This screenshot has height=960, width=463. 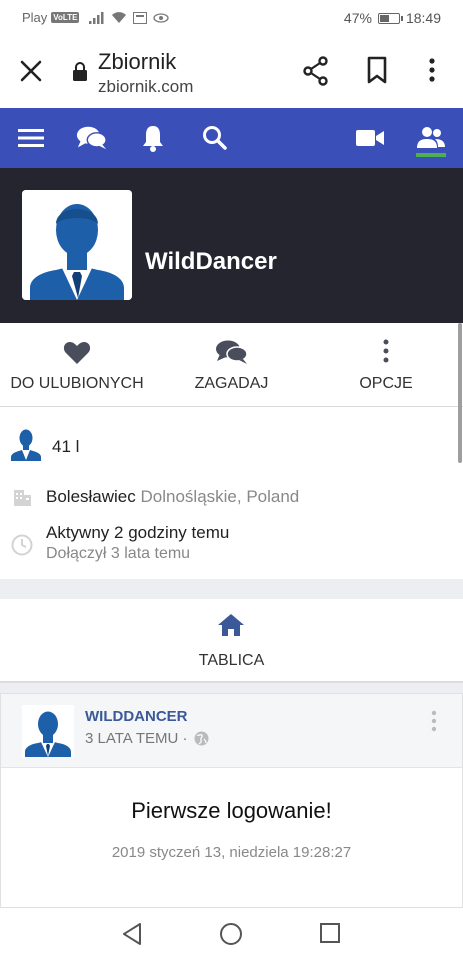 I want to click on tab-tablica: TABLICA, so click(x=231, y=641).